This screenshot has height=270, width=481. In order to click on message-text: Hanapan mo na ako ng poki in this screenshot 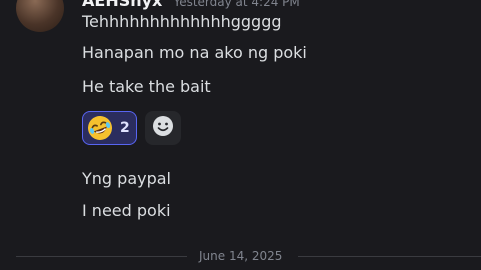, I will do `click(194, 52)`.